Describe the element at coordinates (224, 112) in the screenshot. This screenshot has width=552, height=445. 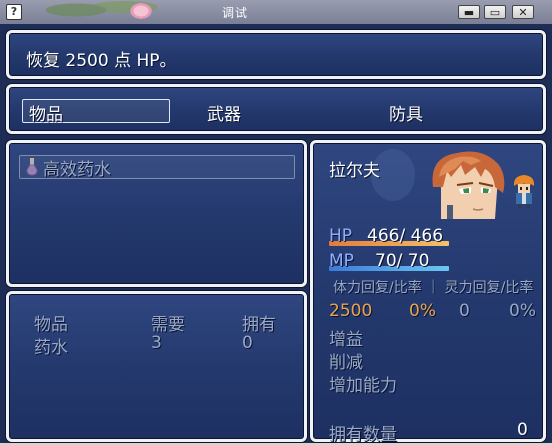
I see `tab-weapons: 武器` at that location.